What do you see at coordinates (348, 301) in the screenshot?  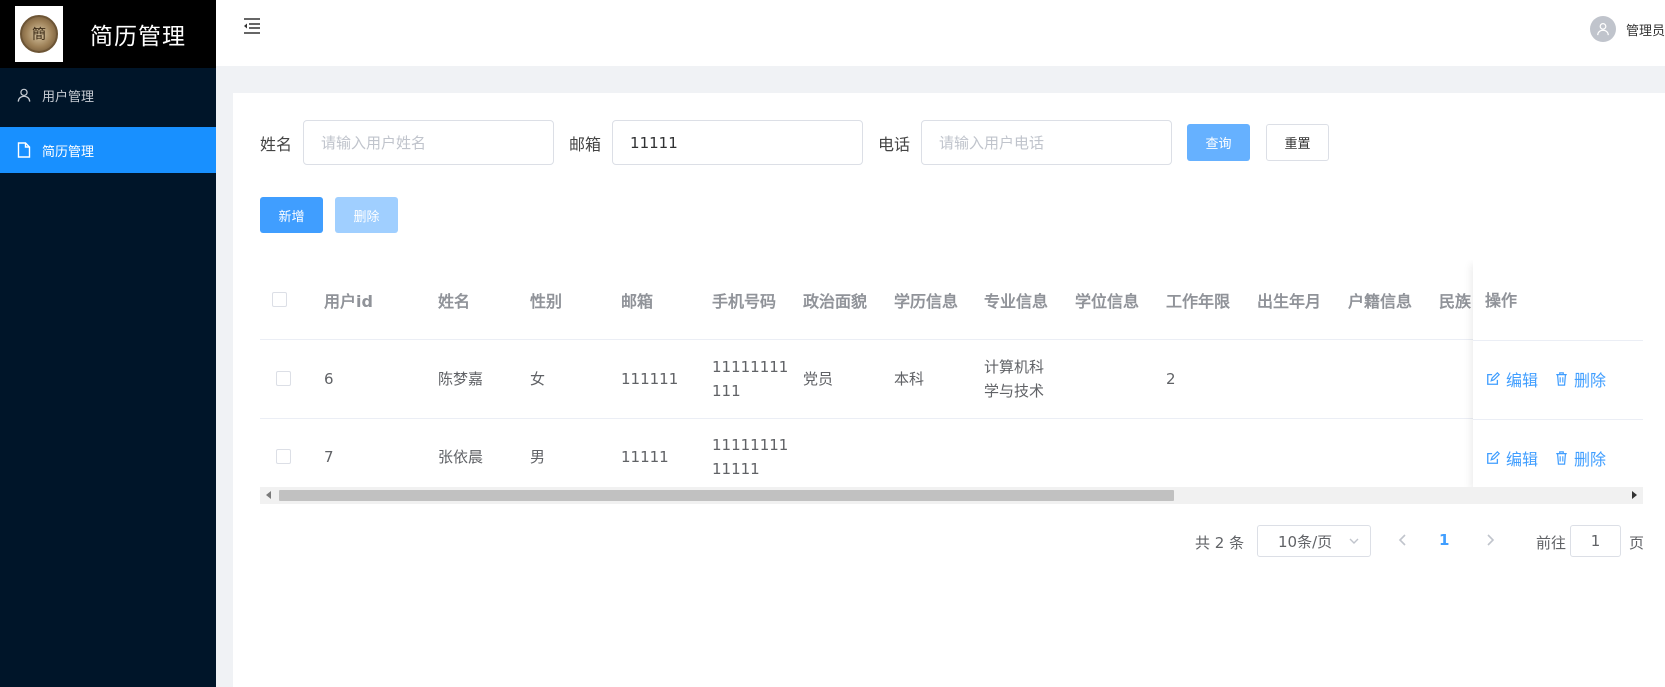 I see `column-header: 用户id` at bounding box center [348, 301].